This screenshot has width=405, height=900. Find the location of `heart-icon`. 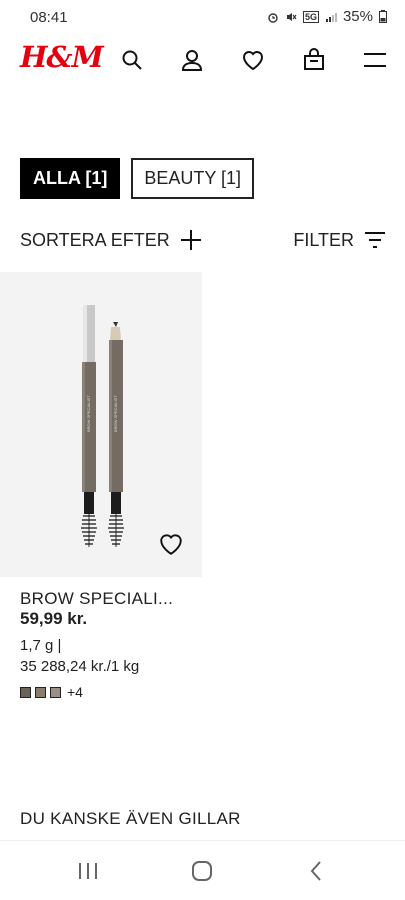

heart-icon is located at coordinates (253, 61).